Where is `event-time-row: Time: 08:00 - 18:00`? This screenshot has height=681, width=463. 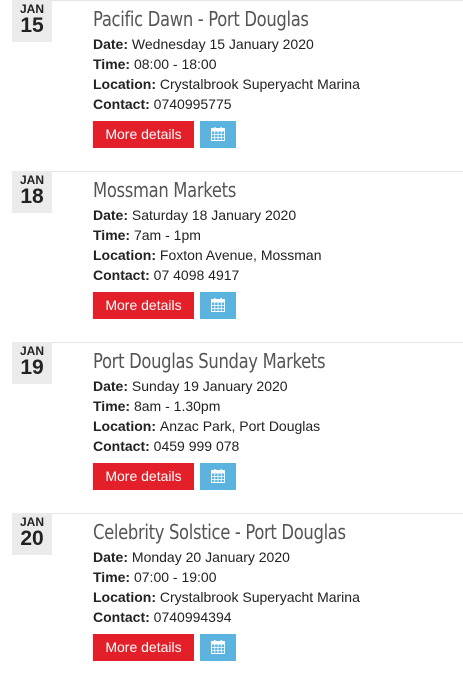
event-time-row: Time: 08:00 - 18:00 is located at coordinates (155, 64).